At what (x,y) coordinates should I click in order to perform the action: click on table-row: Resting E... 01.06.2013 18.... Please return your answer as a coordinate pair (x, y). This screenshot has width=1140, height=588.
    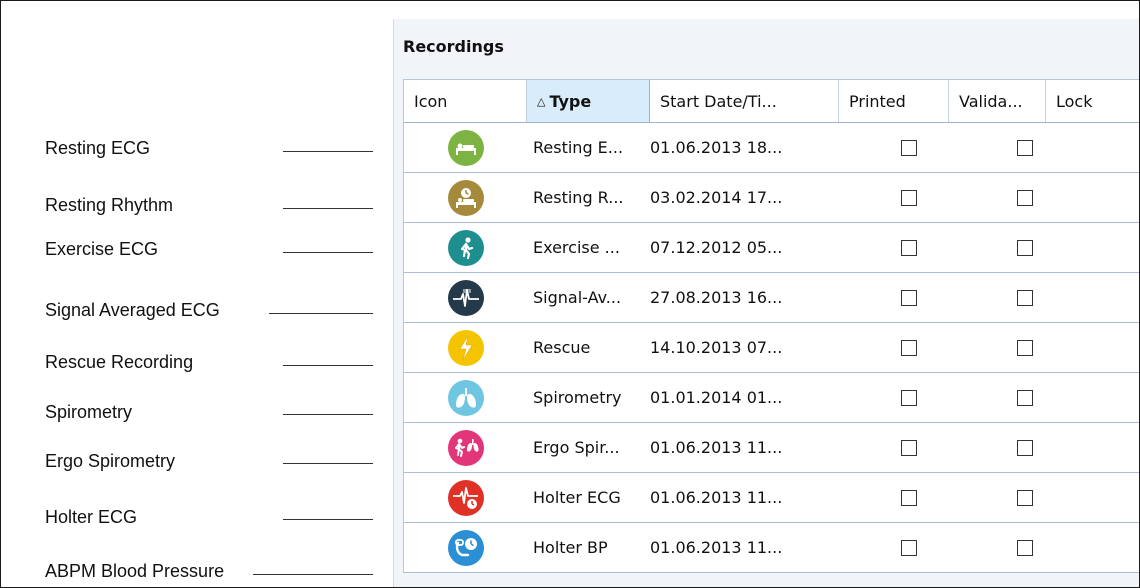
    Looking at the image, I should click on (771, 148).